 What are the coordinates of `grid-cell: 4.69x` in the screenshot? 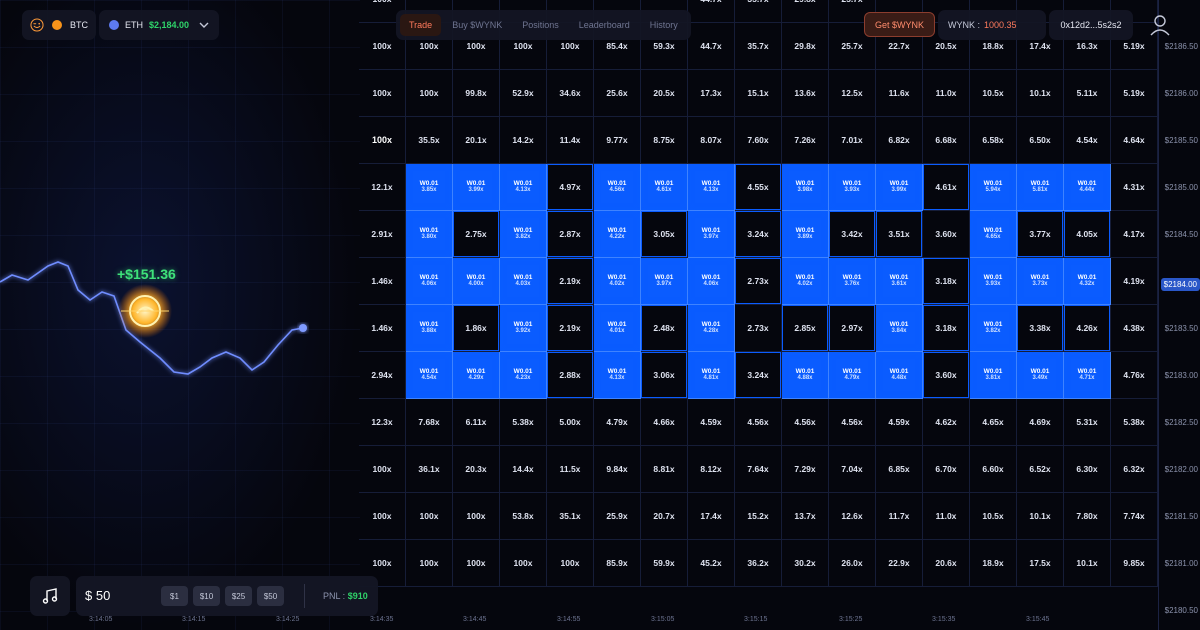 It's located at (1040, 422).